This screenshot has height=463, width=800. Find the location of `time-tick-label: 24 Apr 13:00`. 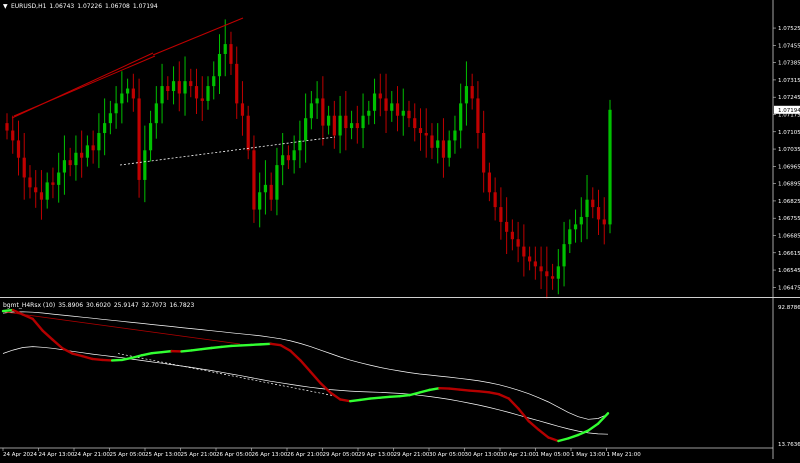

time-tick-label: 24 Apr 13:00 is located at coordinates (57, 455).